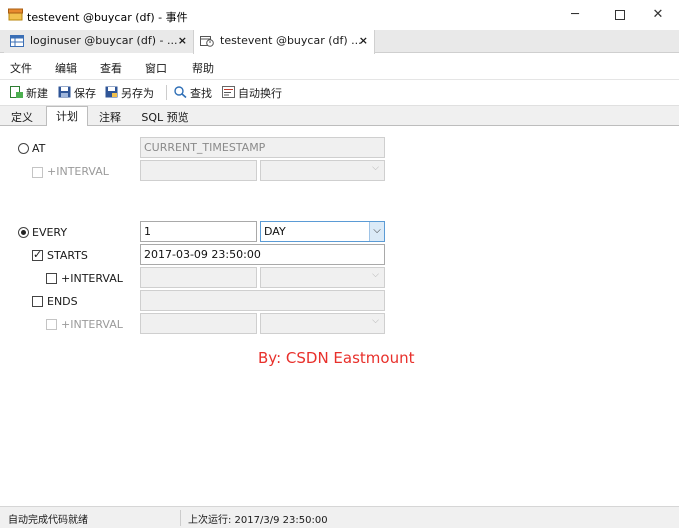 The image size is (679, 528). I want to click on starts-interval-value-field, so click(198, 277).